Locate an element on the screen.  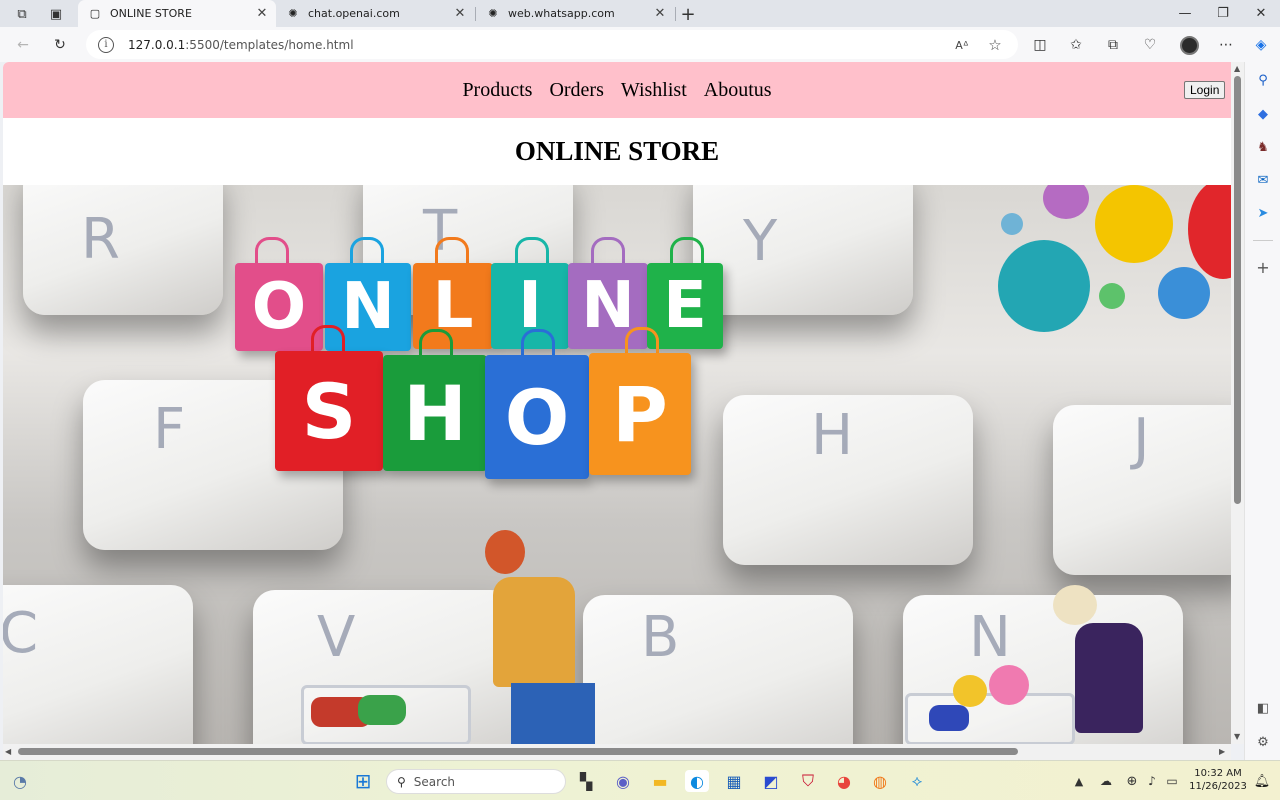
shopping-tag-icon: ◆ is located at coordinates (1263, 114).